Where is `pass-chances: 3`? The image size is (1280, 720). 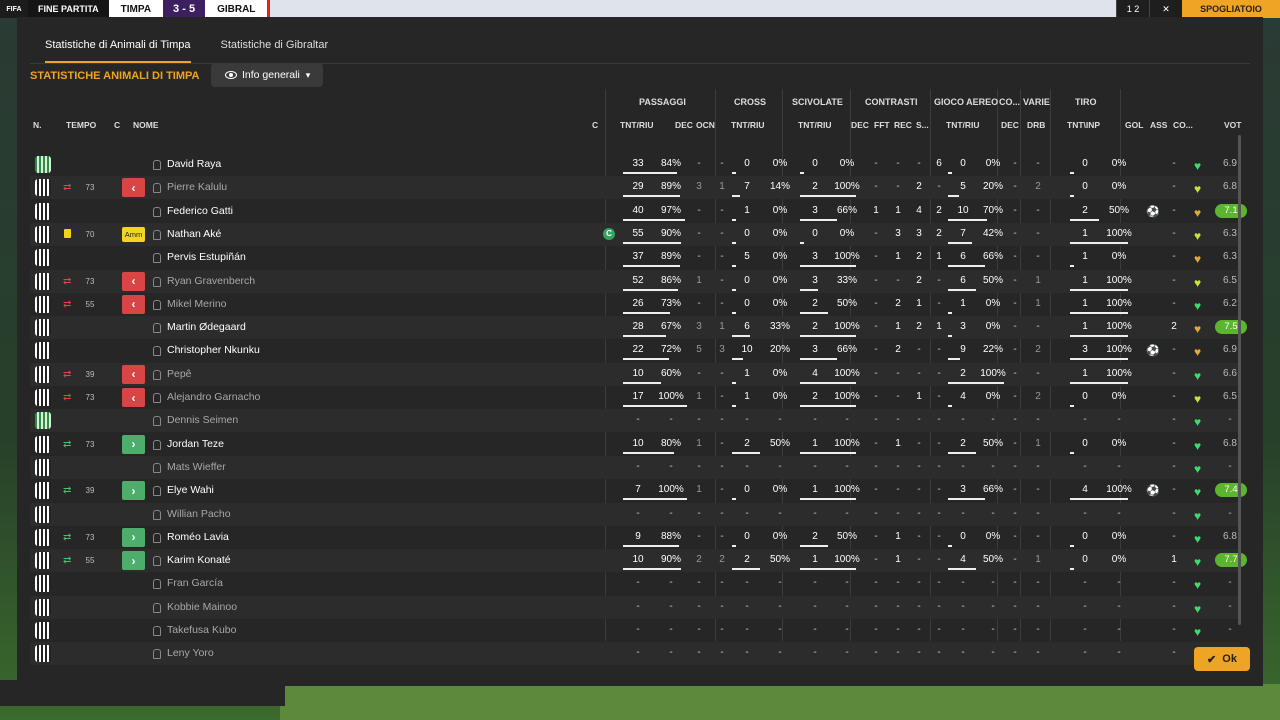 pass-chances: 3 is located at coordinates (722, 350).